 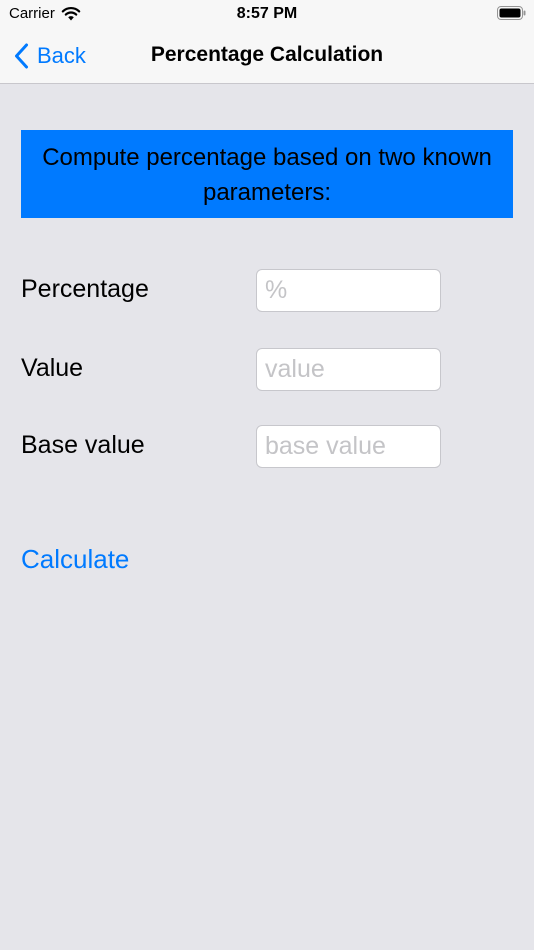 I want to click on percentage-label: Percentage, so click(x=85, y=289).